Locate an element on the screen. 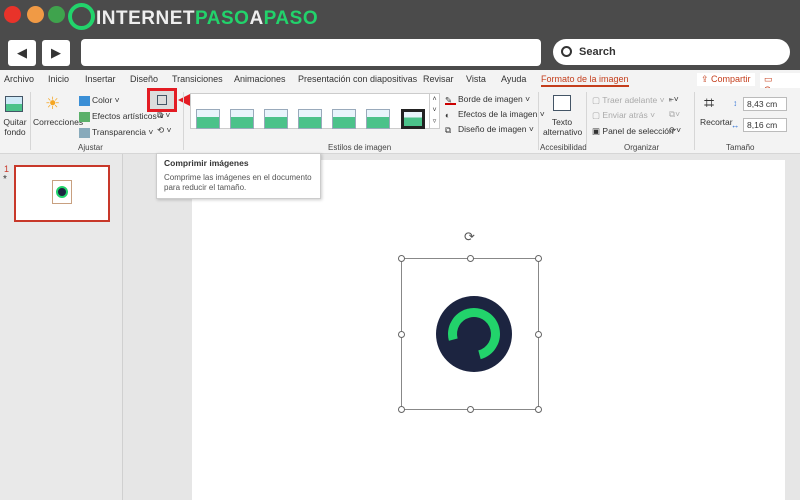 The width and height of the screenshot is (800, 500). color-label: Color is located at coordinates (102, 100).